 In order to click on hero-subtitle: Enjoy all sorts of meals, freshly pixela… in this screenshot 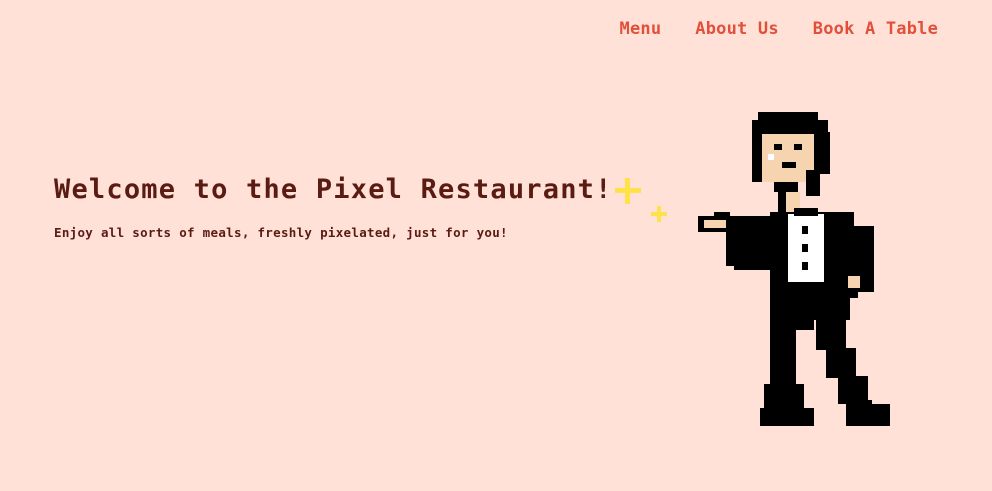, I will do `click(281, 232)`.